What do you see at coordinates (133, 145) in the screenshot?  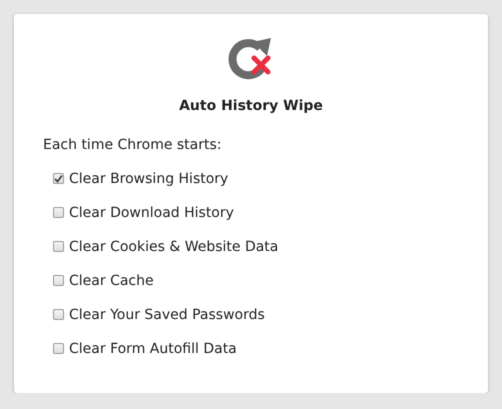 I see `intro-text: Each time Chrome starts:` at bounding box center [133, 145].